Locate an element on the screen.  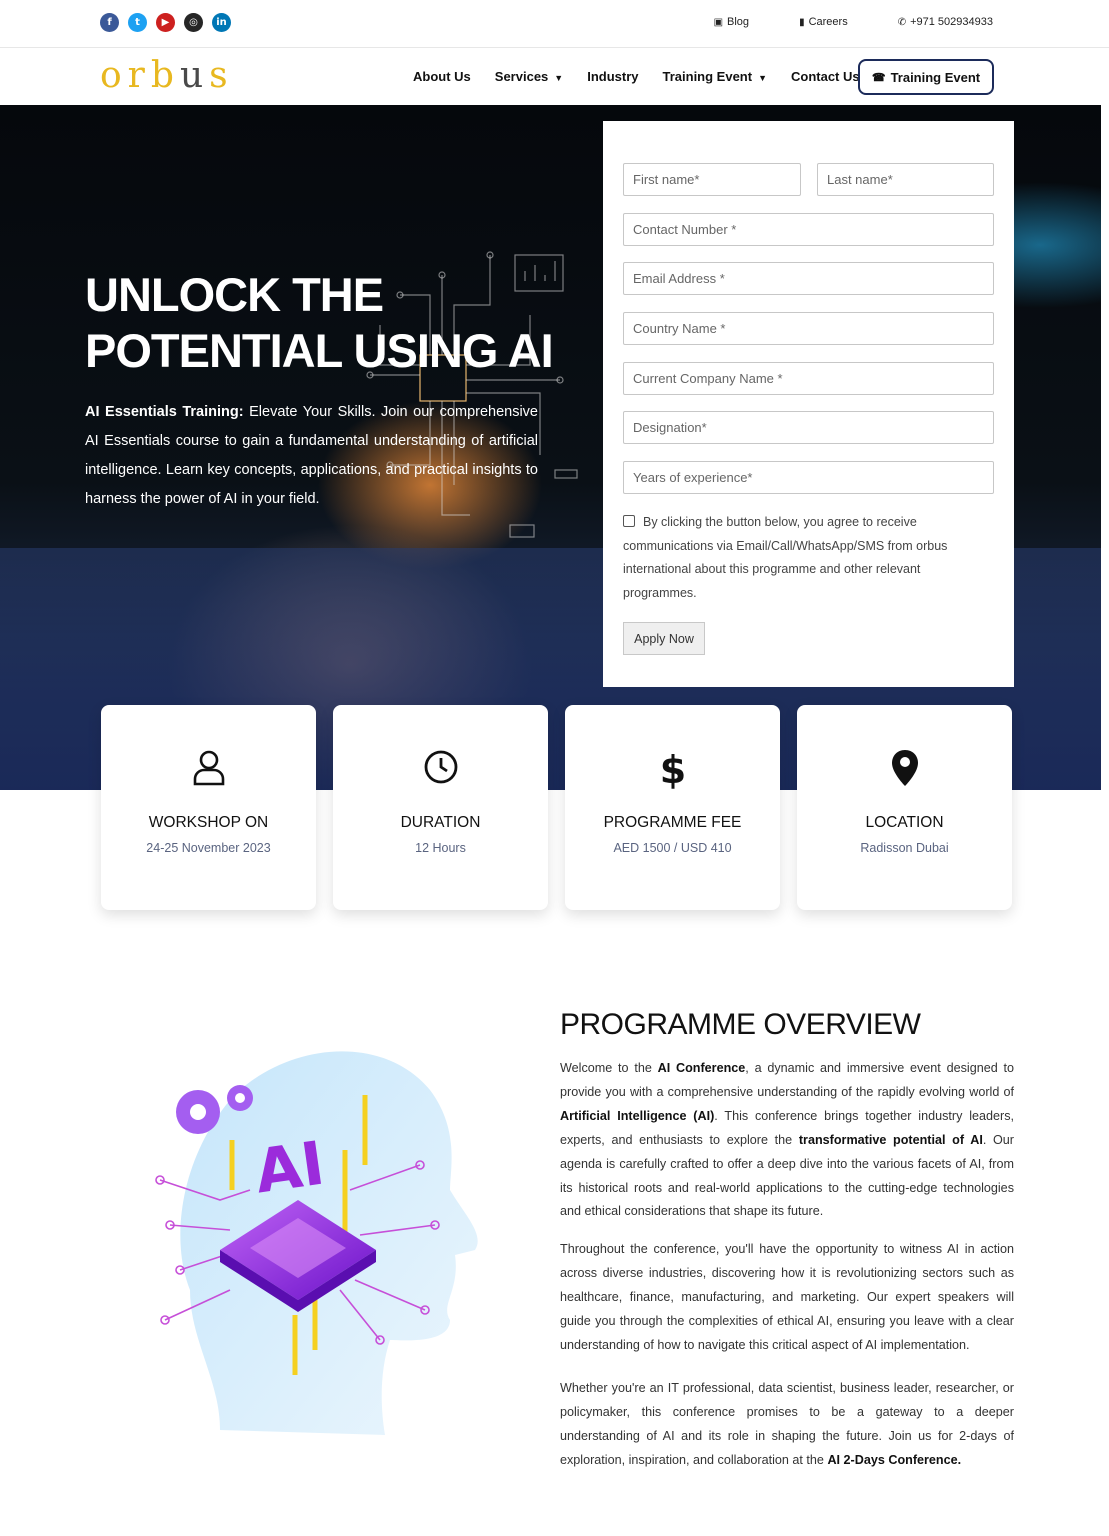
menu-training-event: Training Event ▼ is located at coordinates (715, 76).